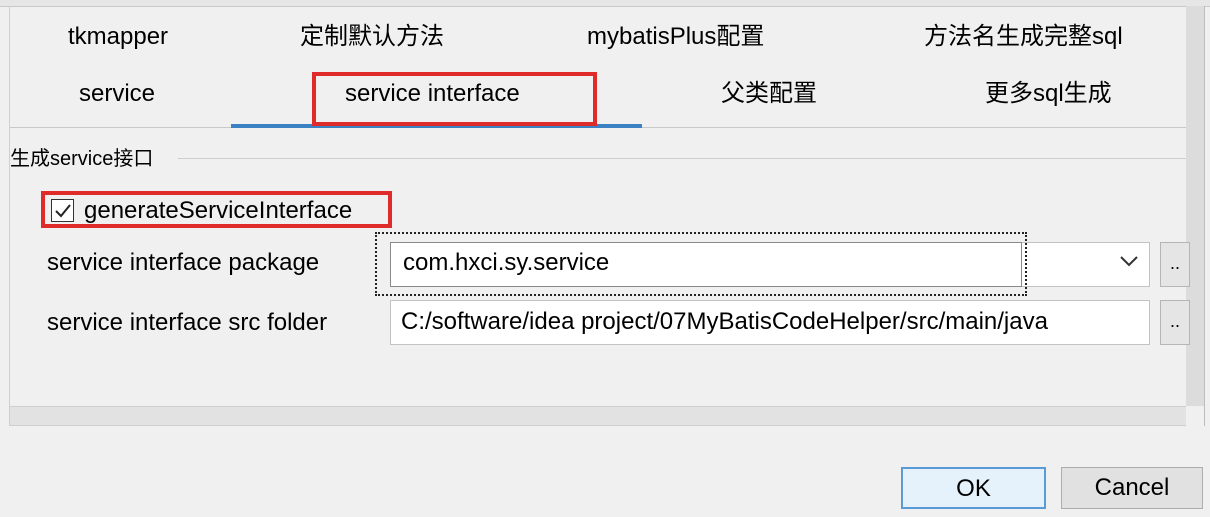  Describe the element at coordinates (183, 262) in the screenshot. I see `package-label: service interface package` at that location.